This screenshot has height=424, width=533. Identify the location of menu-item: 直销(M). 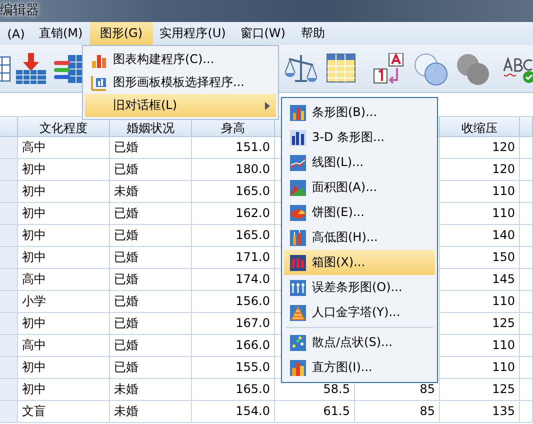
(61, 33).